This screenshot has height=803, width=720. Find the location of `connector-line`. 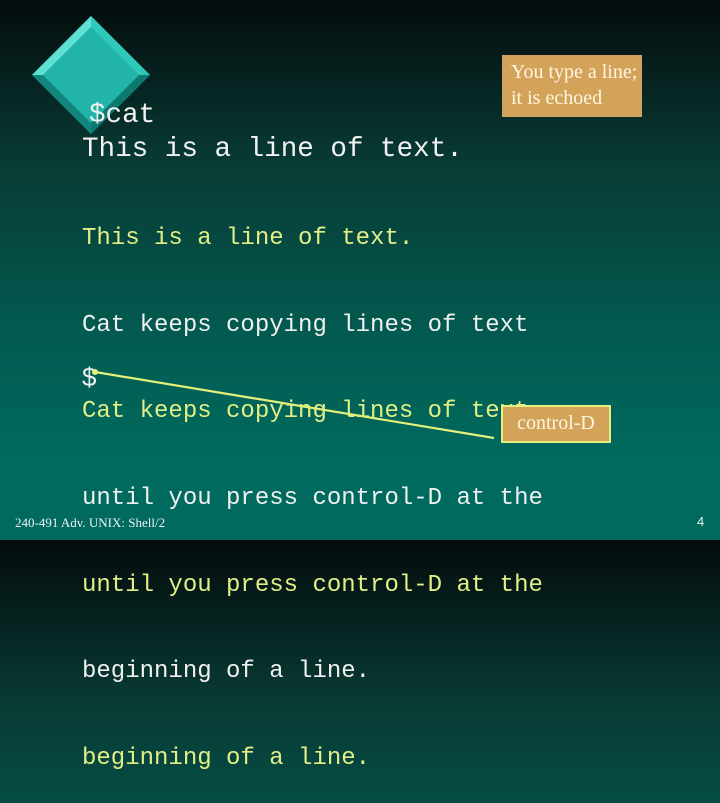

connector-line is located at coordinates (294, 405).